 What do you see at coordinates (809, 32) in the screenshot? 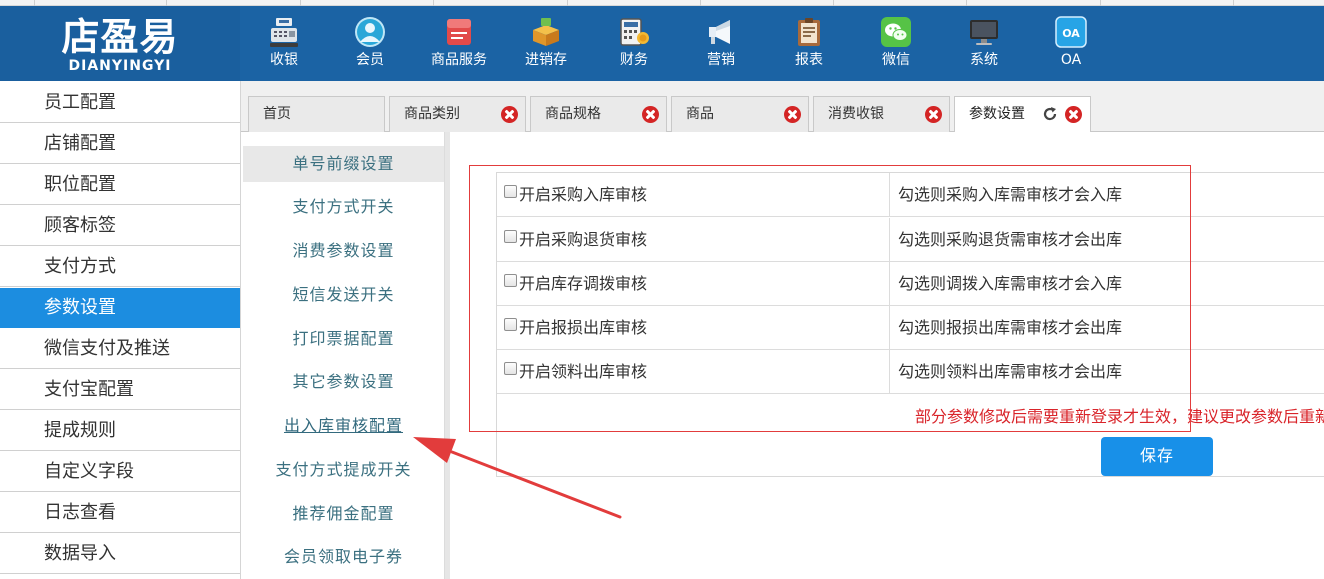
I see `report-icon` at bounding box center [809, 32].